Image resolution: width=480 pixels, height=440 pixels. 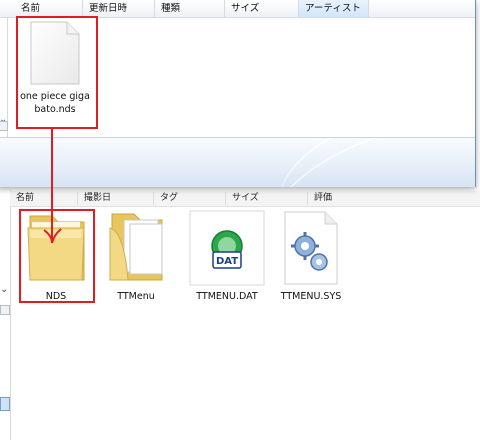 I want to click on scroll-button, so click(x=4, y=126).